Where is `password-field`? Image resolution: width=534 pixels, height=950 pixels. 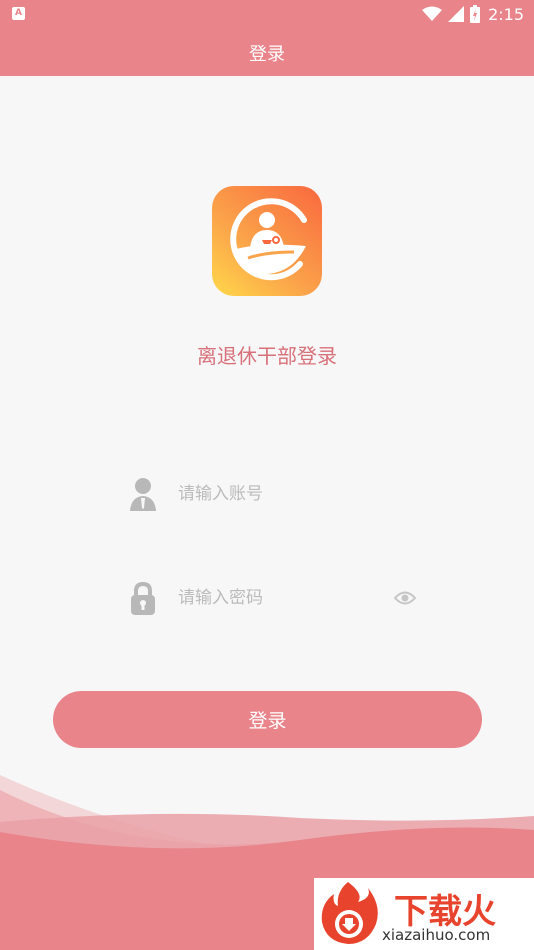
password-field is located at coordinates (267, 599).